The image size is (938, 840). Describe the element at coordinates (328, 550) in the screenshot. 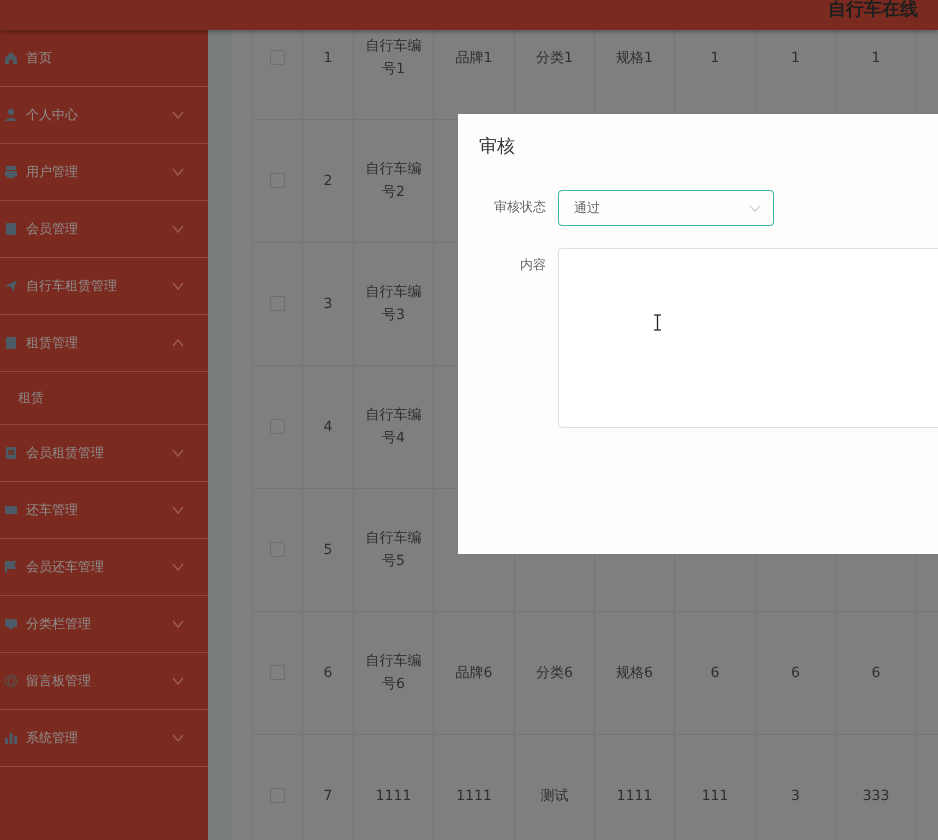

I see `table-cell: 5` at that location.